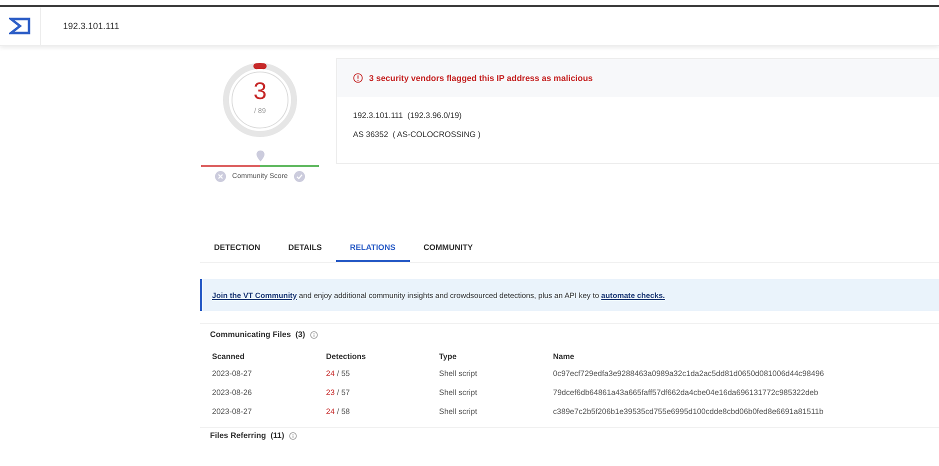 The width and height of the screenshot is (939, 466). Describe the element at coordinates (417, 134) in the screenshot. I see `network-info: AS 36352 ( AS-COLOCROSSING )` at that location.